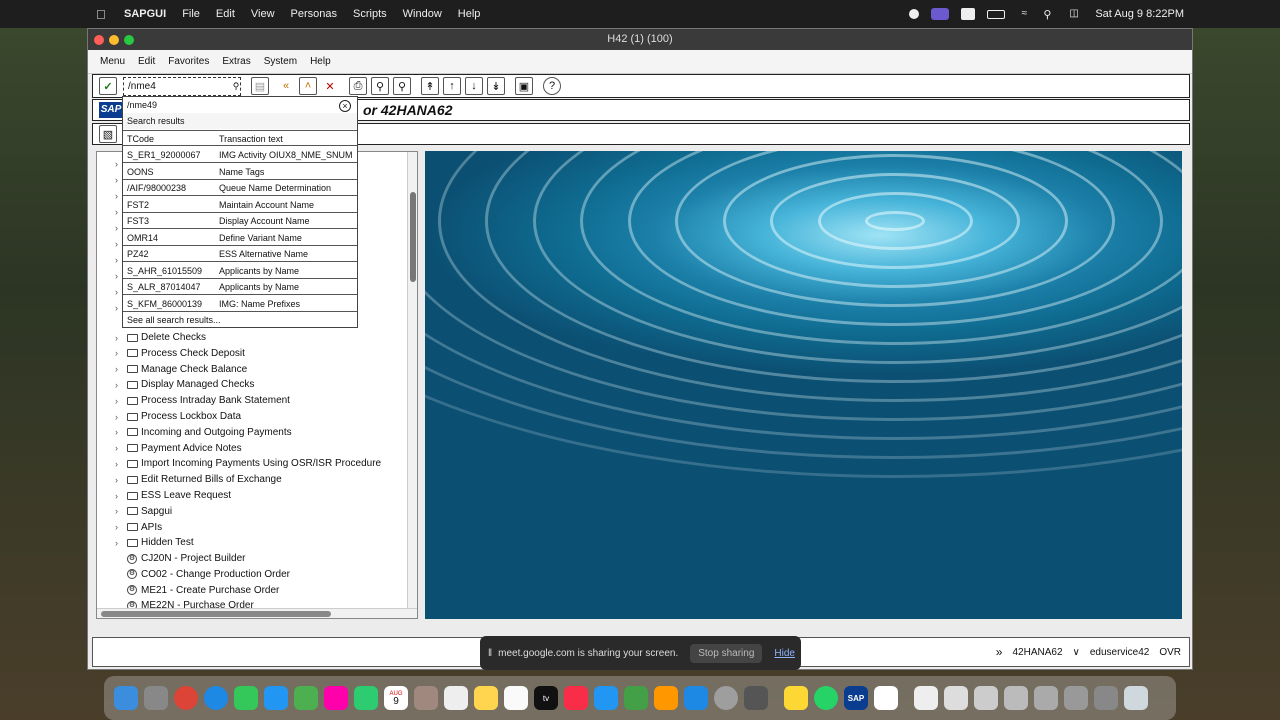 Image resolution: width=1280 pixels, height=720 pixels. What do you see at coordinates (516, 698) in the screenshot?
I see `freeform-icon` at bounding box center [516, 698].